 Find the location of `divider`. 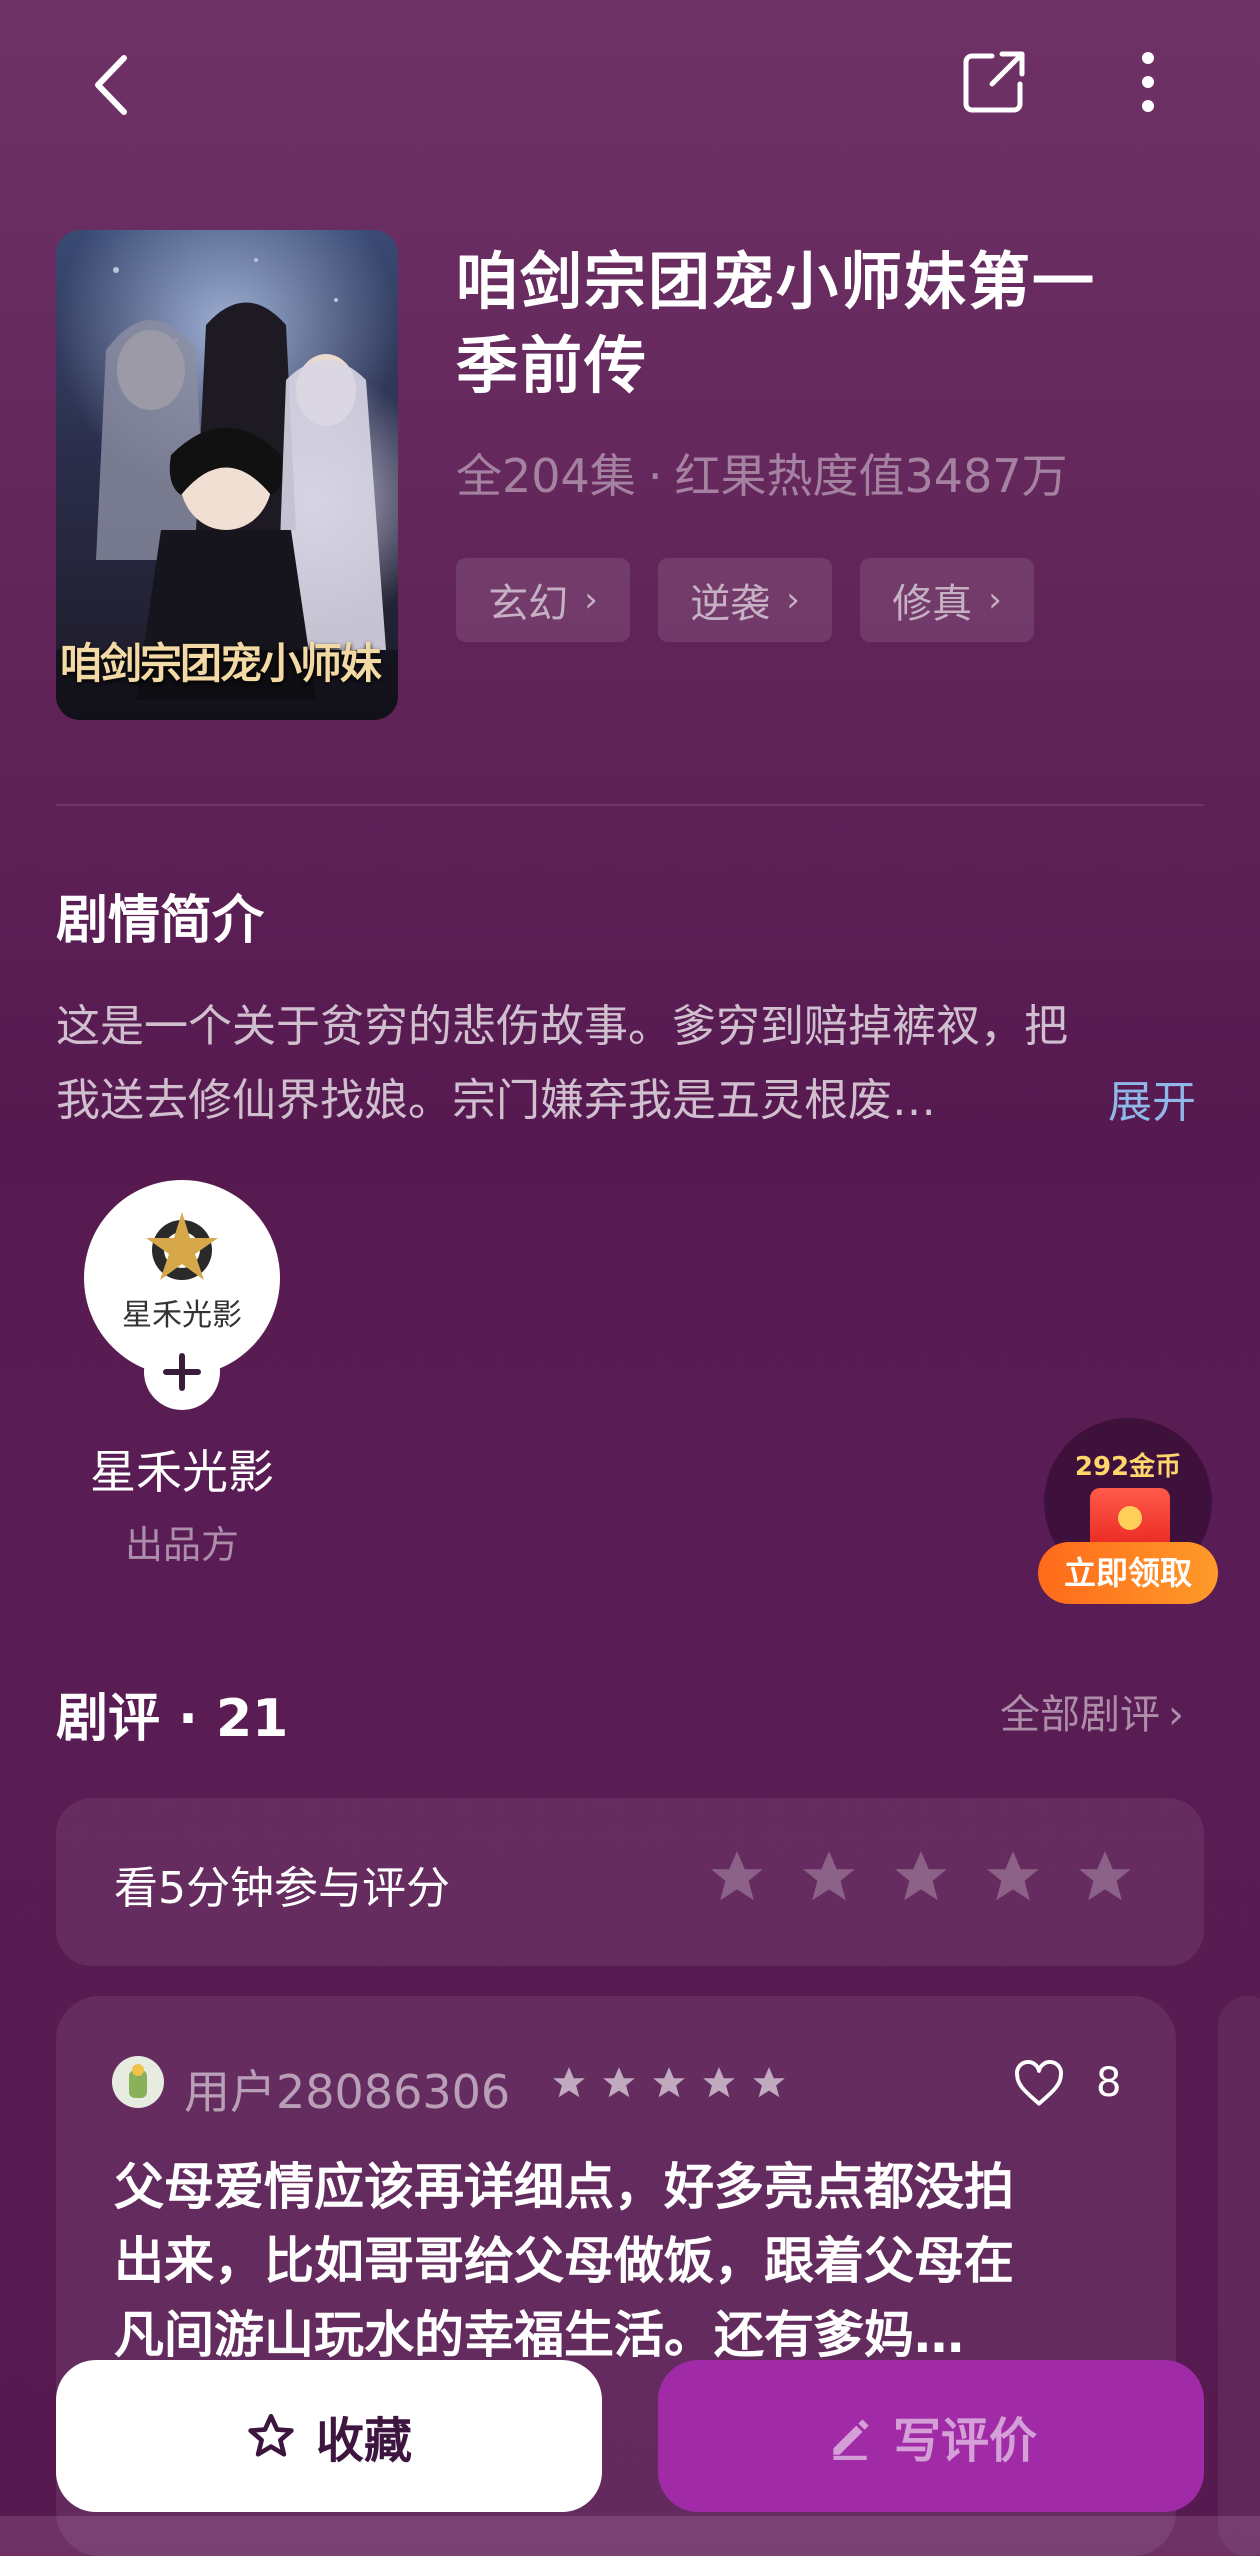

divider is located at coordinates (630, 805).